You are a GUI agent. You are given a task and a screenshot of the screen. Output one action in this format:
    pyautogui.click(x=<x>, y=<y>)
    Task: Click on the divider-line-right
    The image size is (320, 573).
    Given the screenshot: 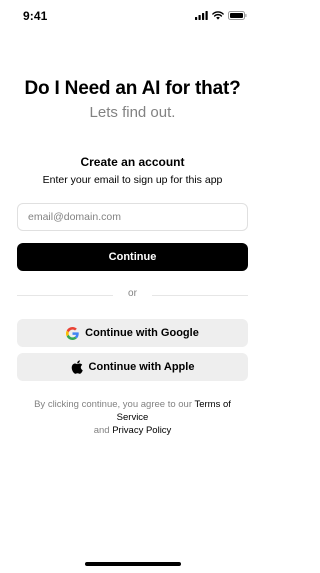 What is the action you would take?
    pyautogui.click(x=200, y=295)
    